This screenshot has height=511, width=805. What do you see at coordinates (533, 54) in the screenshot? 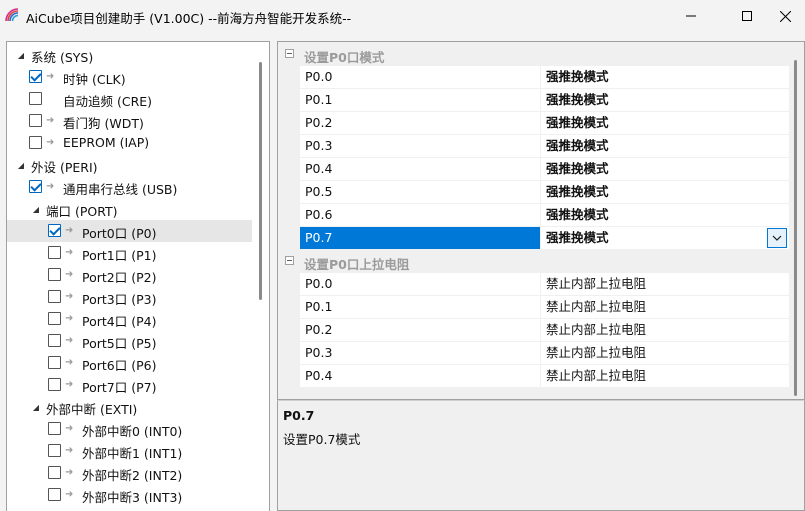
I see `property-category: 设置P0口模式` at bounding box center [533, 54].